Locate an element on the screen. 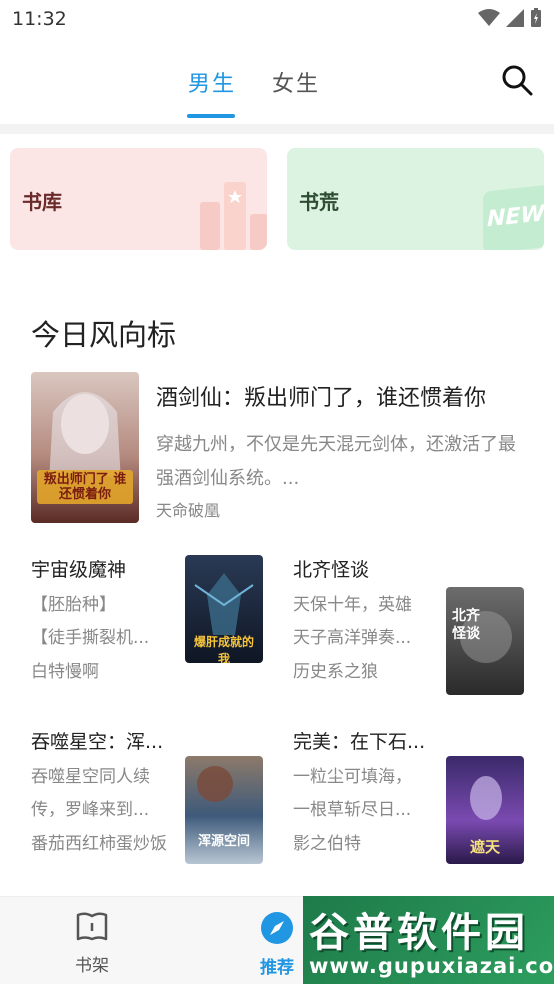 This screenshot has height=984, width=554. book-cover-title: 遮天 is located at coordinates (484, 847).